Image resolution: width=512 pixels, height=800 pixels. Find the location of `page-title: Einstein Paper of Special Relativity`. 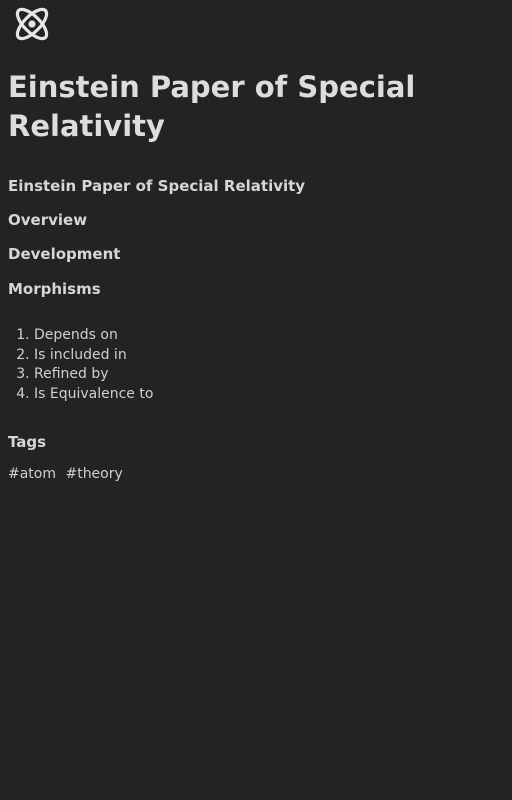

page-title: Einstein Paper of Special Relativity is located at coordinates (212, 106).